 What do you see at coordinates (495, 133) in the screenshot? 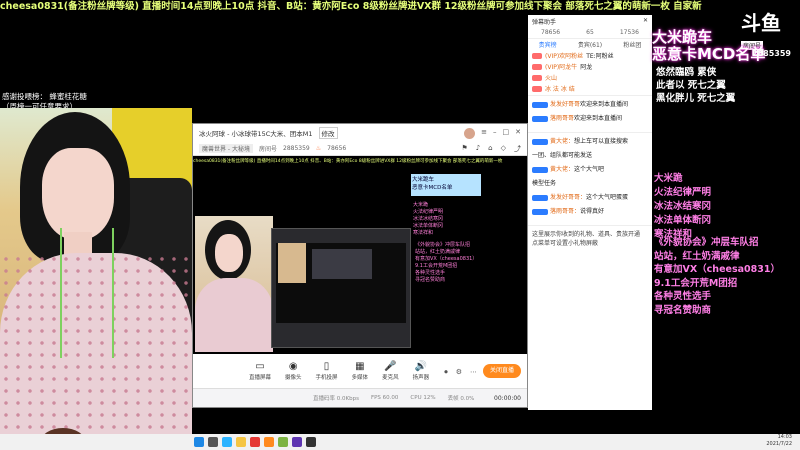
I see `minimize-icon: –` at bounding box center [495, 133].